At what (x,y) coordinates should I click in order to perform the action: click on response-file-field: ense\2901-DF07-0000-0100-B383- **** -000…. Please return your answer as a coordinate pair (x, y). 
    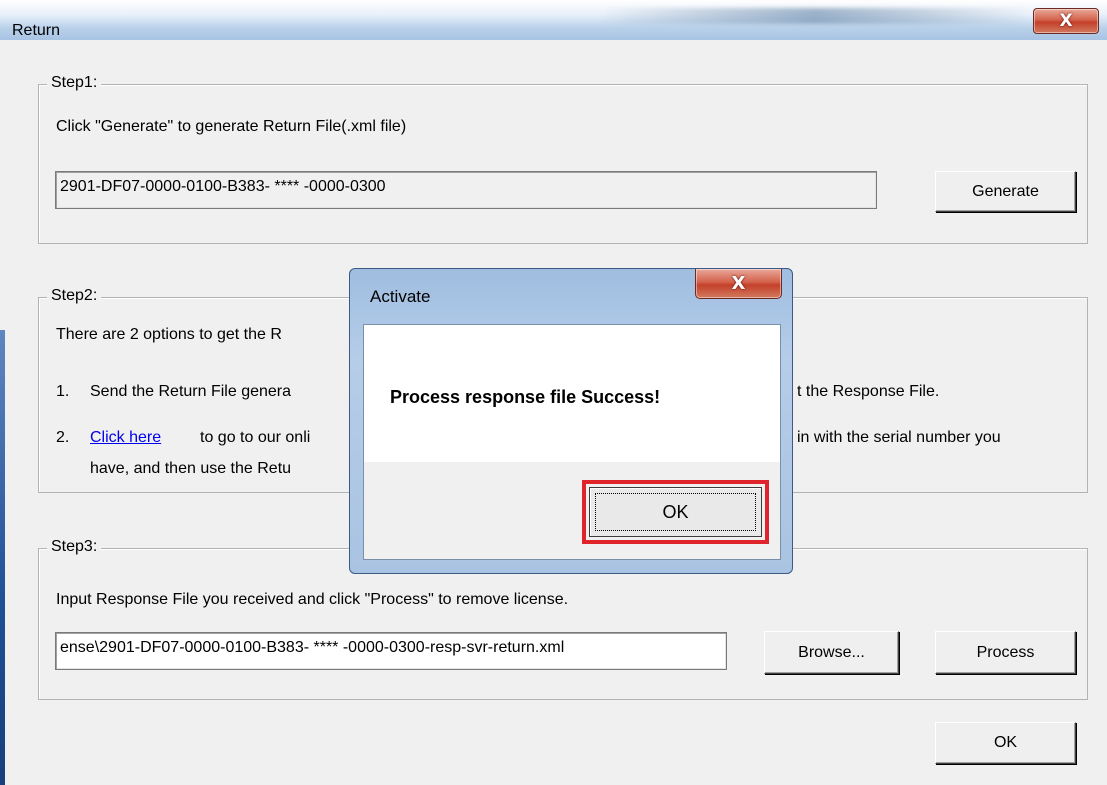
    Looking at the image, I should click on (391, 651).